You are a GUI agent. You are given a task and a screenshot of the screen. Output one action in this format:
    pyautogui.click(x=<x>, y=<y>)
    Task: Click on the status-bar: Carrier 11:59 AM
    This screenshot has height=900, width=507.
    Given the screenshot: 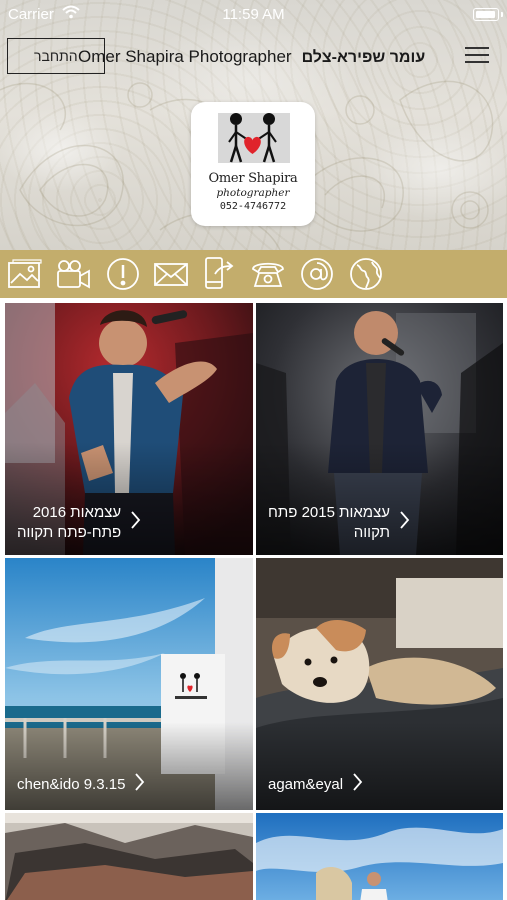 What is the action you would take?
    pyautogui.click(x=253, y=15)
    